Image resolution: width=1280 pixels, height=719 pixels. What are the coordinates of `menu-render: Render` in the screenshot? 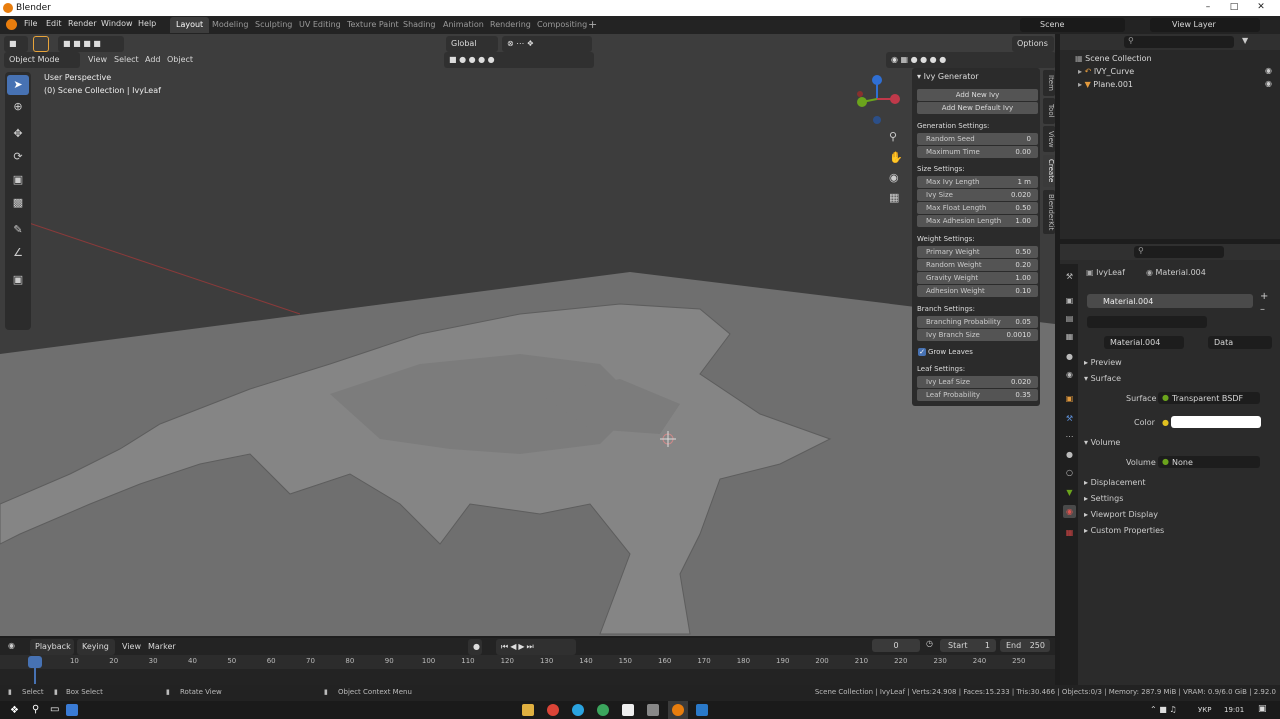 It's located at (82, 23).